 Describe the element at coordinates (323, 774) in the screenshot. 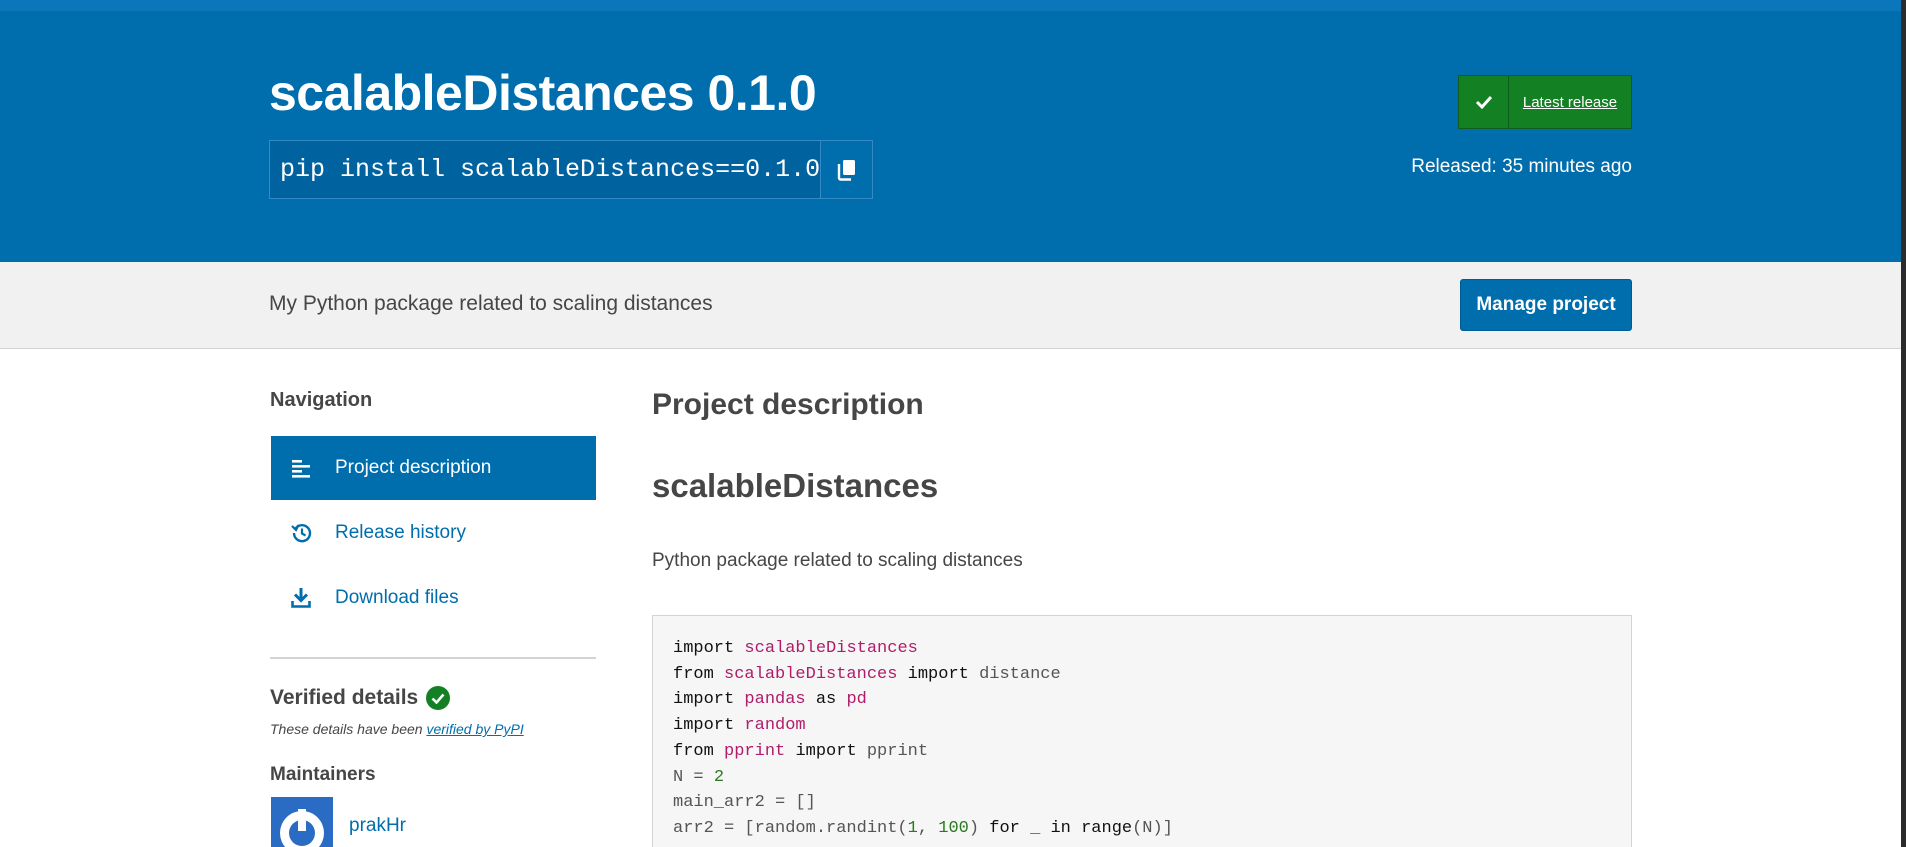

I see `maintainers-heading: Maintainers` at that location.